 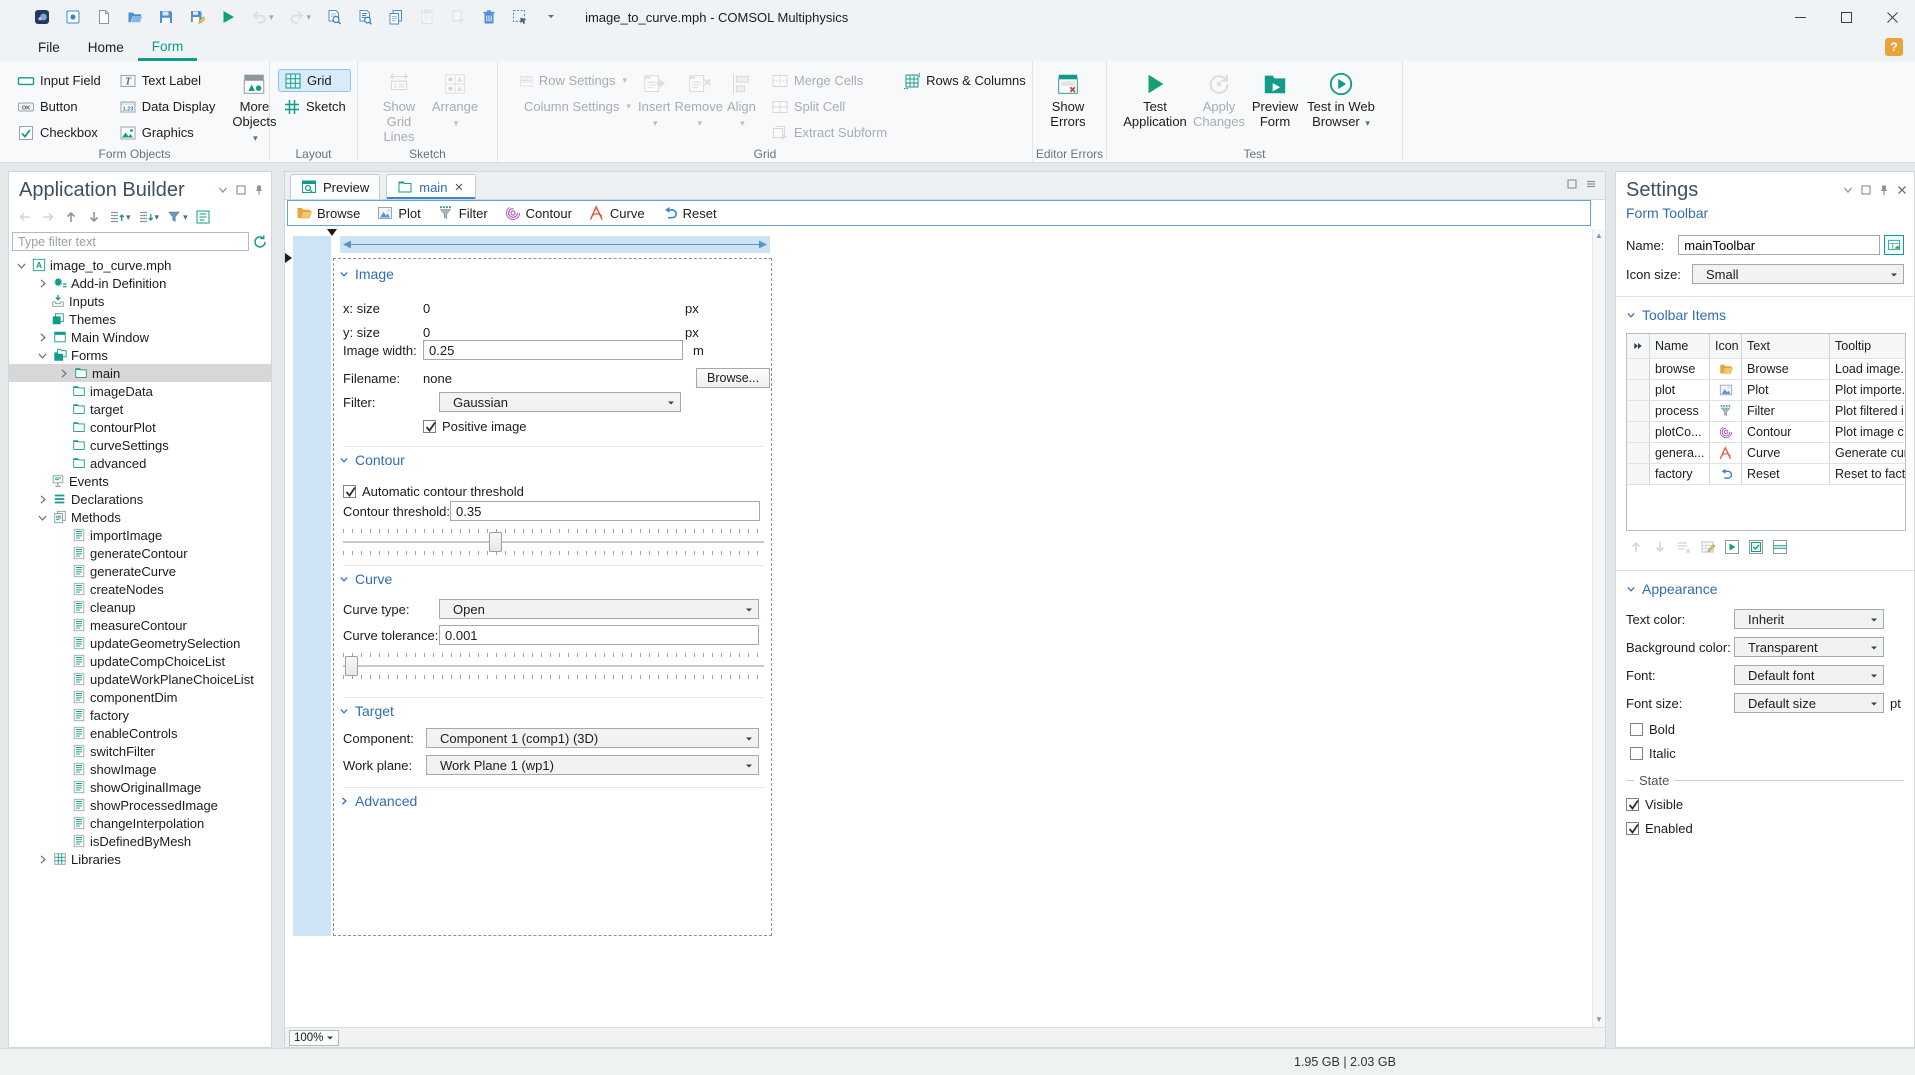 What do you see at coordinates (553, 544) in the screenshot?
I see `contour-threshold-slider` at bounding box center [553, 544].